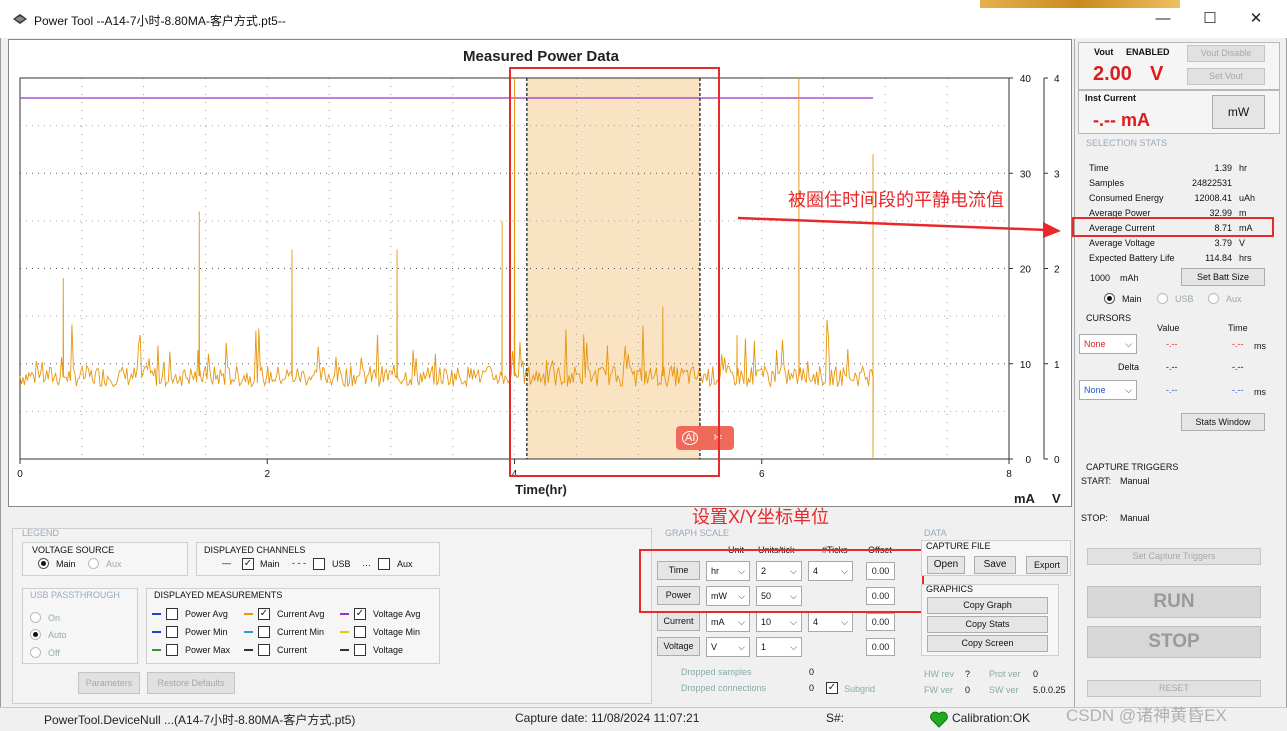 The height and width of the screenshot is (731, 1287). Describe the element at coordinates (958, 546) in the screenshot. I see `capture-file-title: CAPTURE FILE` at that location.